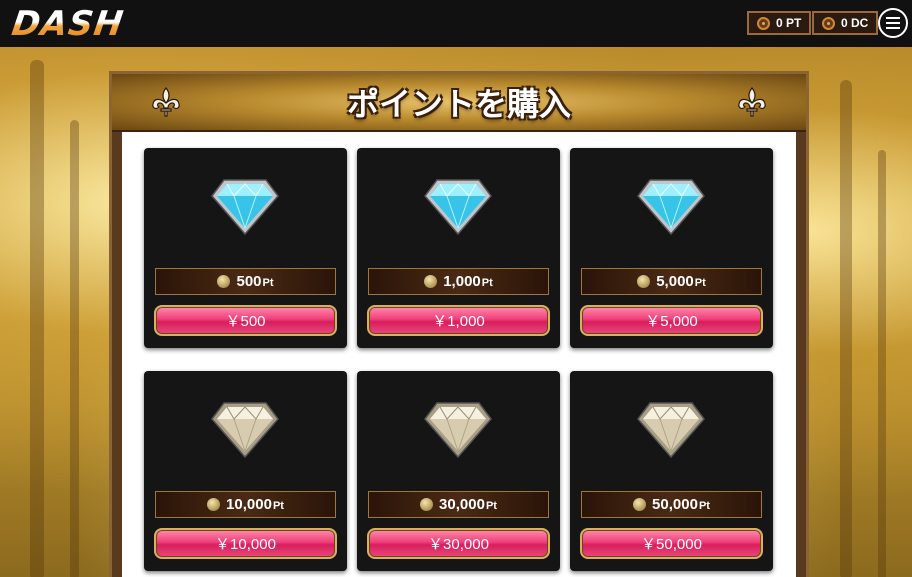 The image size is (912, 577). What do you see at coordinates (456, 23) in the screenshot?
I see `top-bar: DASH 0 PT 0 DC` at bounding box center [456, 23].